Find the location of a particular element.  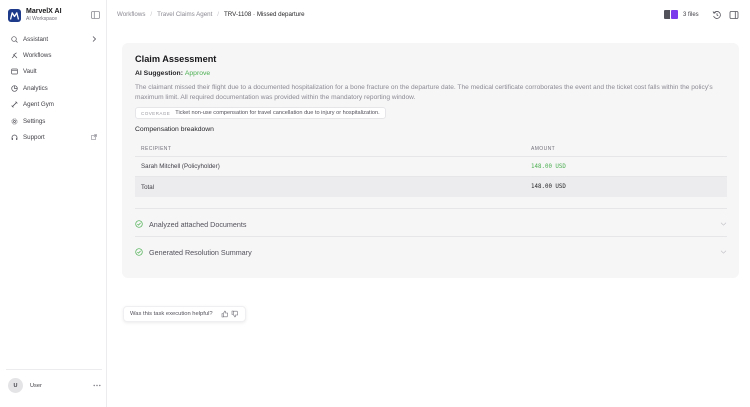

chevron-right-icon is located at coordinates (94, 39).